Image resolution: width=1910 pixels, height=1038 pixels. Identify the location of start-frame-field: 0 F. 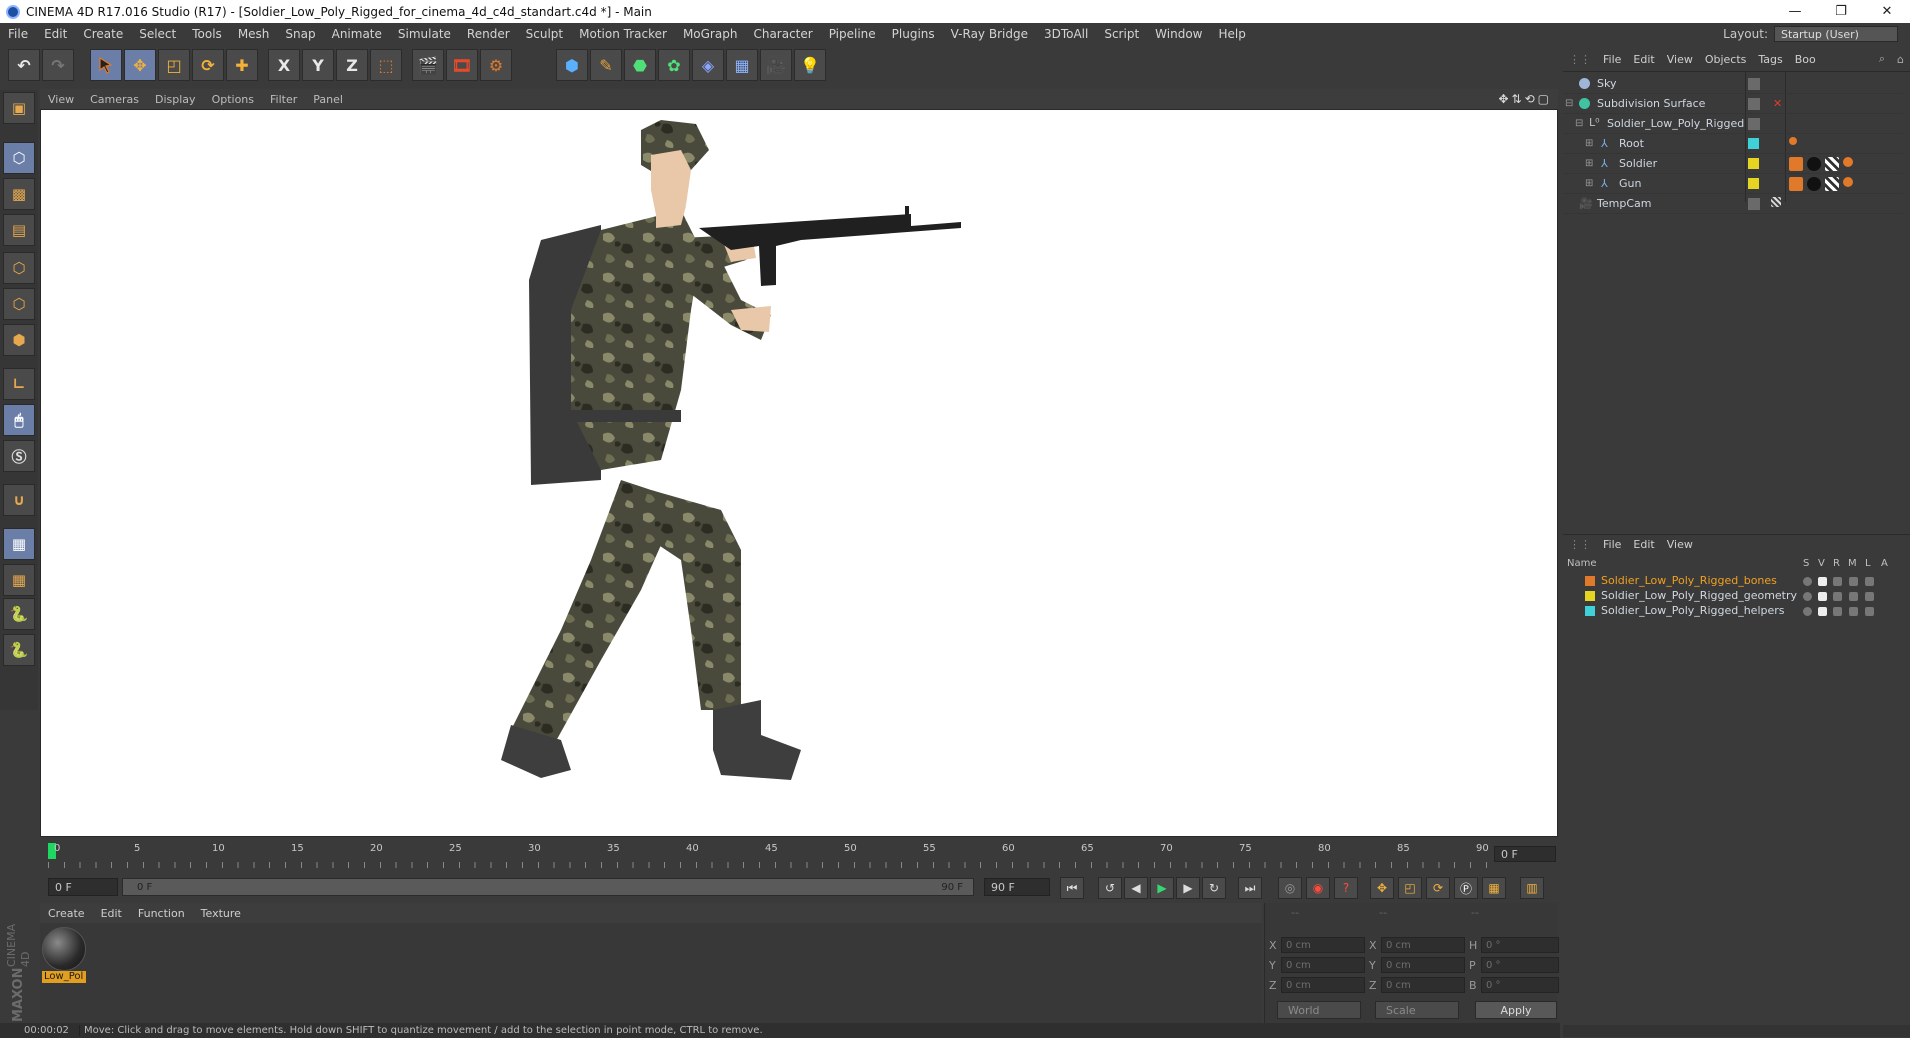
(83, 887).